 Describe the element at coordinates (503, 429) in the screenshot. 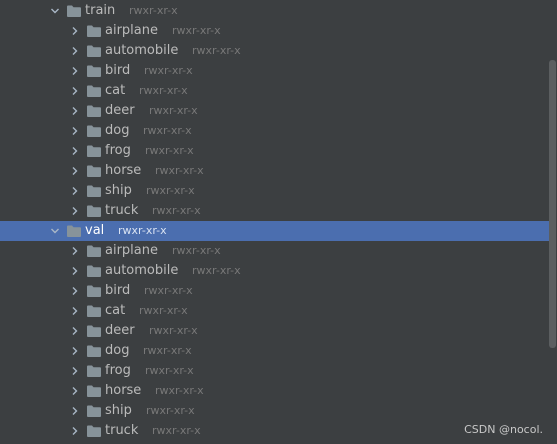

I see `watermark: CSDN @nocol.` at that location.